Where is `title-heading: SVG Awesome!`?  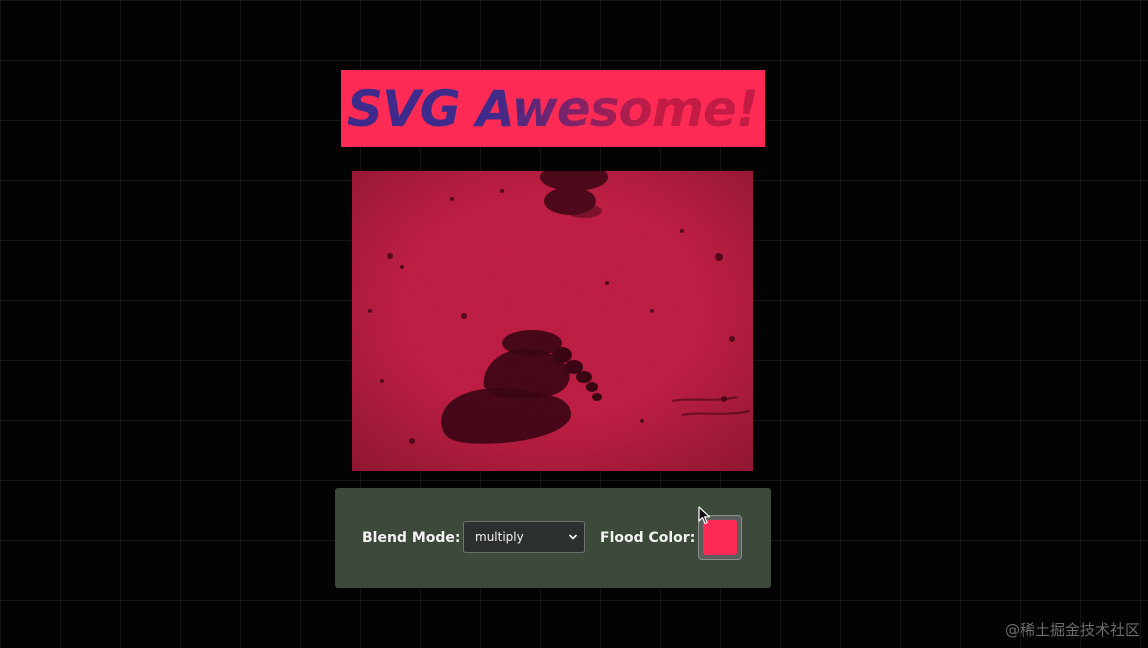 title-heading: SVG Awesome! is located at coordinates (552, 109).